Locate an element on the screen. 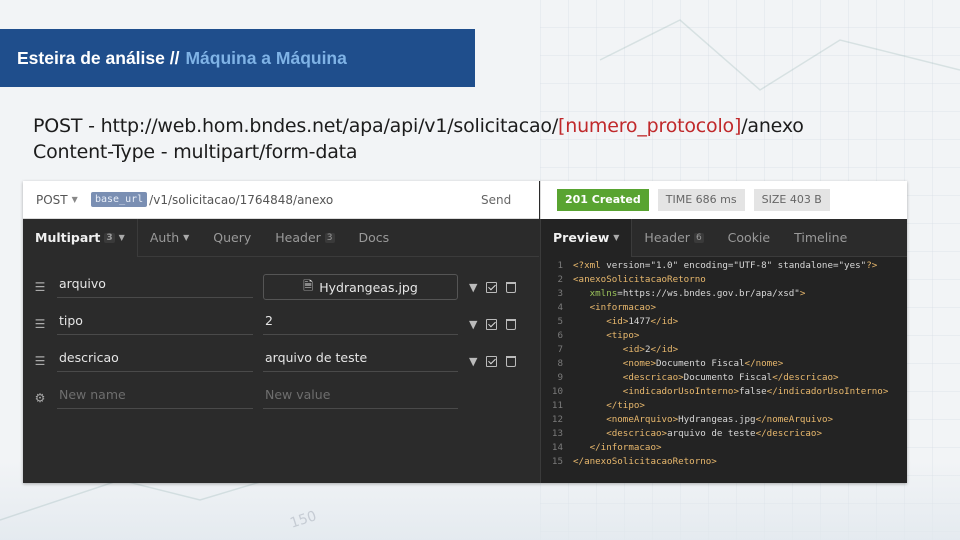  tab-timeline: Timeline is located at coordinates (820, 238).